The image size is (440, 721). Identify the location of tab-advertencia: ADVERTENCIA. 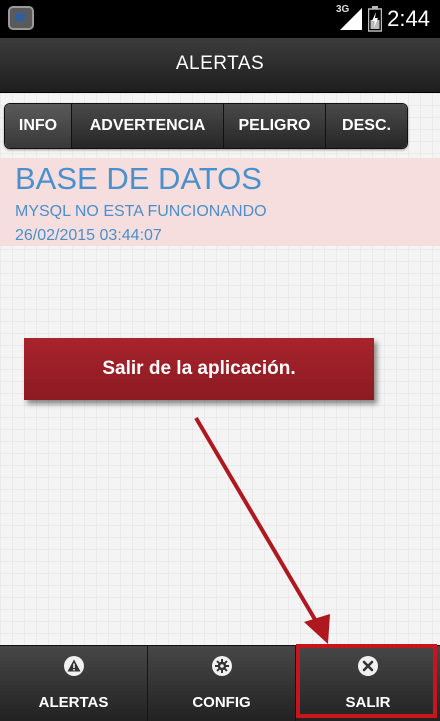
(148, 126).